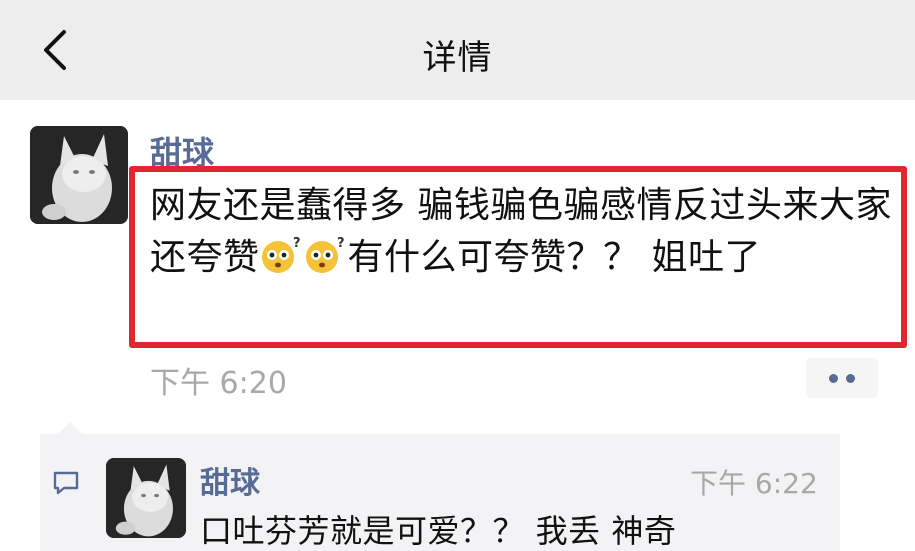 The height and width of the screenshot is (551, 915). Describe the element at coordinates (218, 383) in the screenshot. I see `post-timestamp: 下午 6:20` at that location.